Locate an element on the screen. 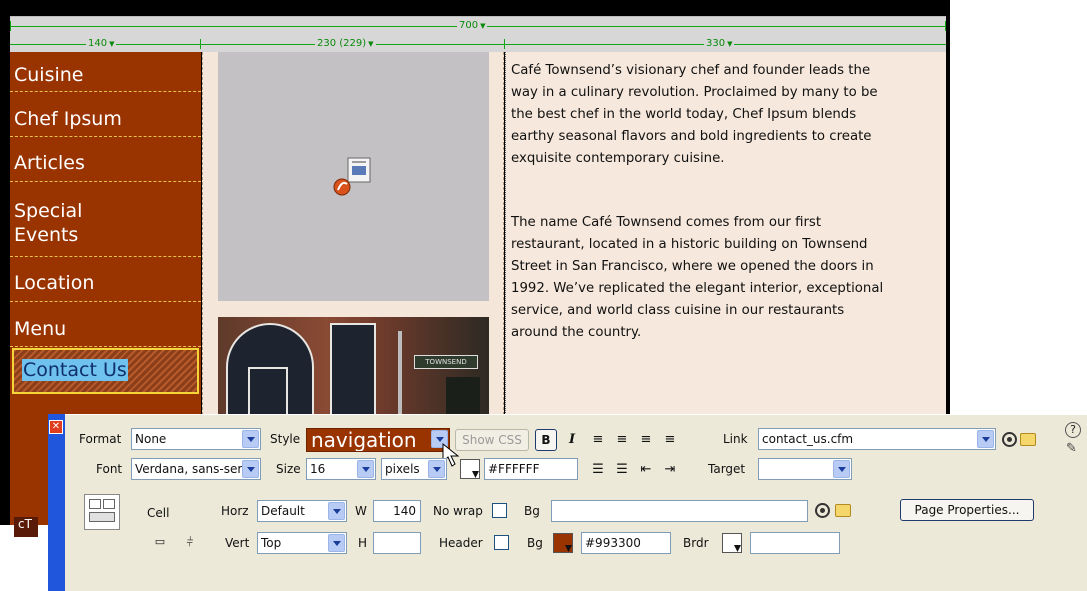  street-sign: TOWNSEND is located at coordinates (446, 362).